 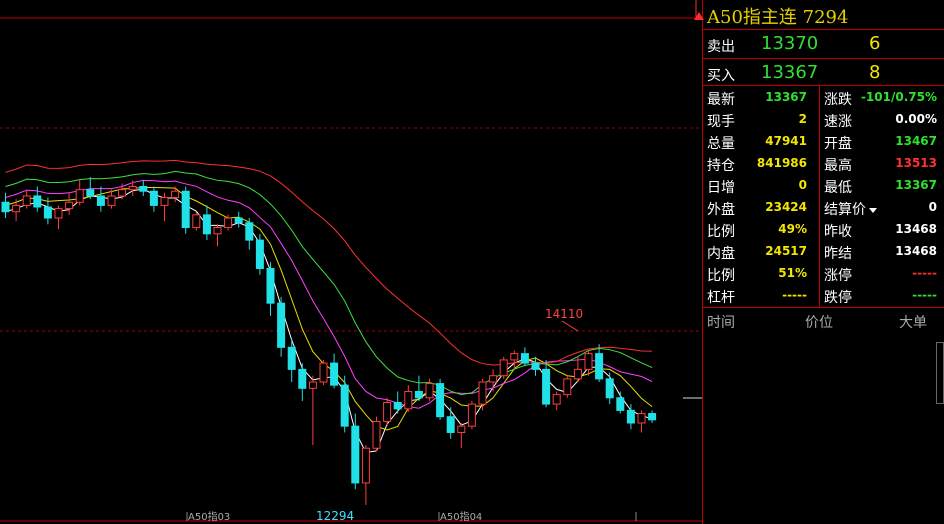 What do you see at coordinates (916, 163) in the screenshot?
I see `high-value: 13513` at bounding box center [916, 163].